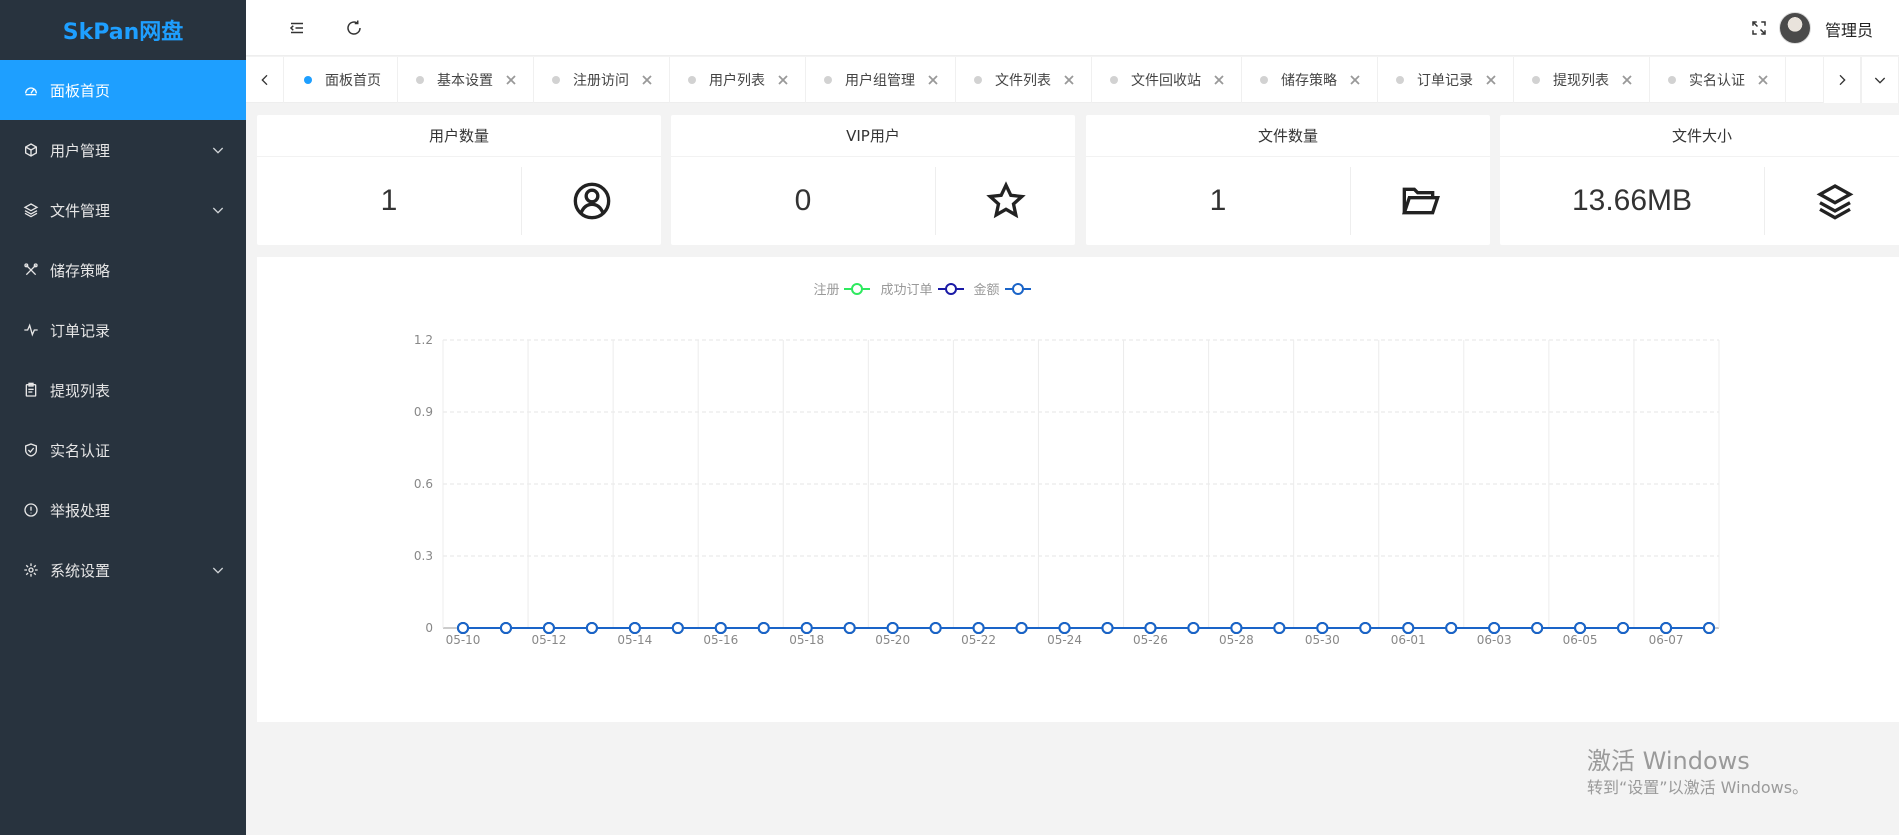 The height and width of the screenshot is (835, 1899). What do you see at coordinates (1167, 80) in the screenshot?
I see `tab-6: 文件回收站` at bounding box center [1167, 80].